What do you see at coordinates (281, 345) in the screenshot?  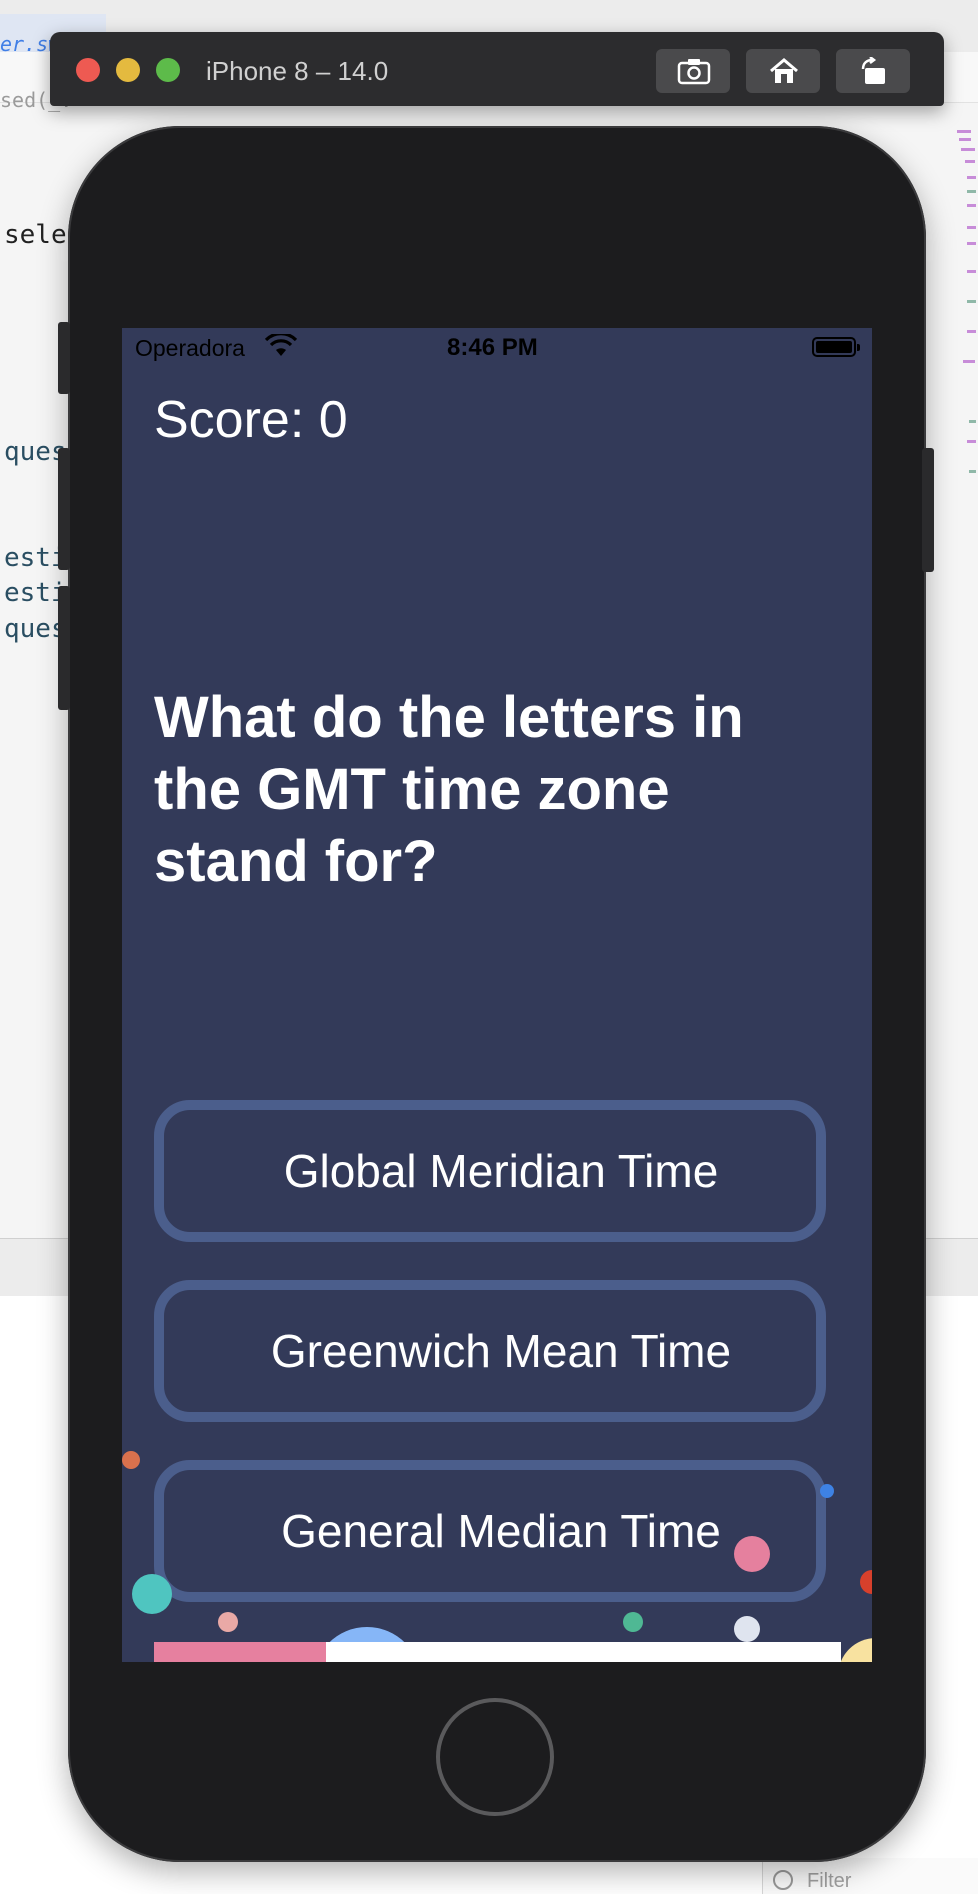 I see `wifi-icon` at bounding box center [281, 345].